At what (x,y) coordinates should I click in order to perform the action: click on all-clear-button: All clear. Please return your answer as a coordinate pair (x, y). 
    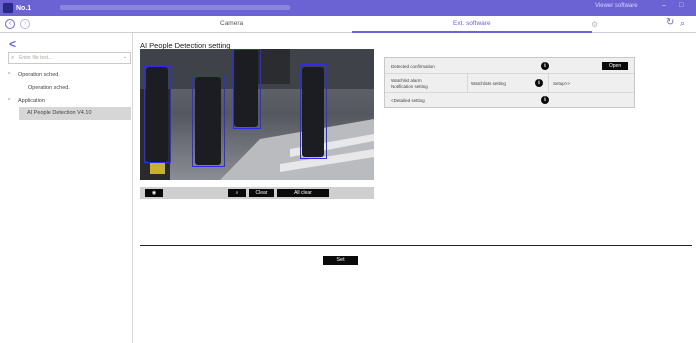
    Looking at the image, I should click on (303, 193).